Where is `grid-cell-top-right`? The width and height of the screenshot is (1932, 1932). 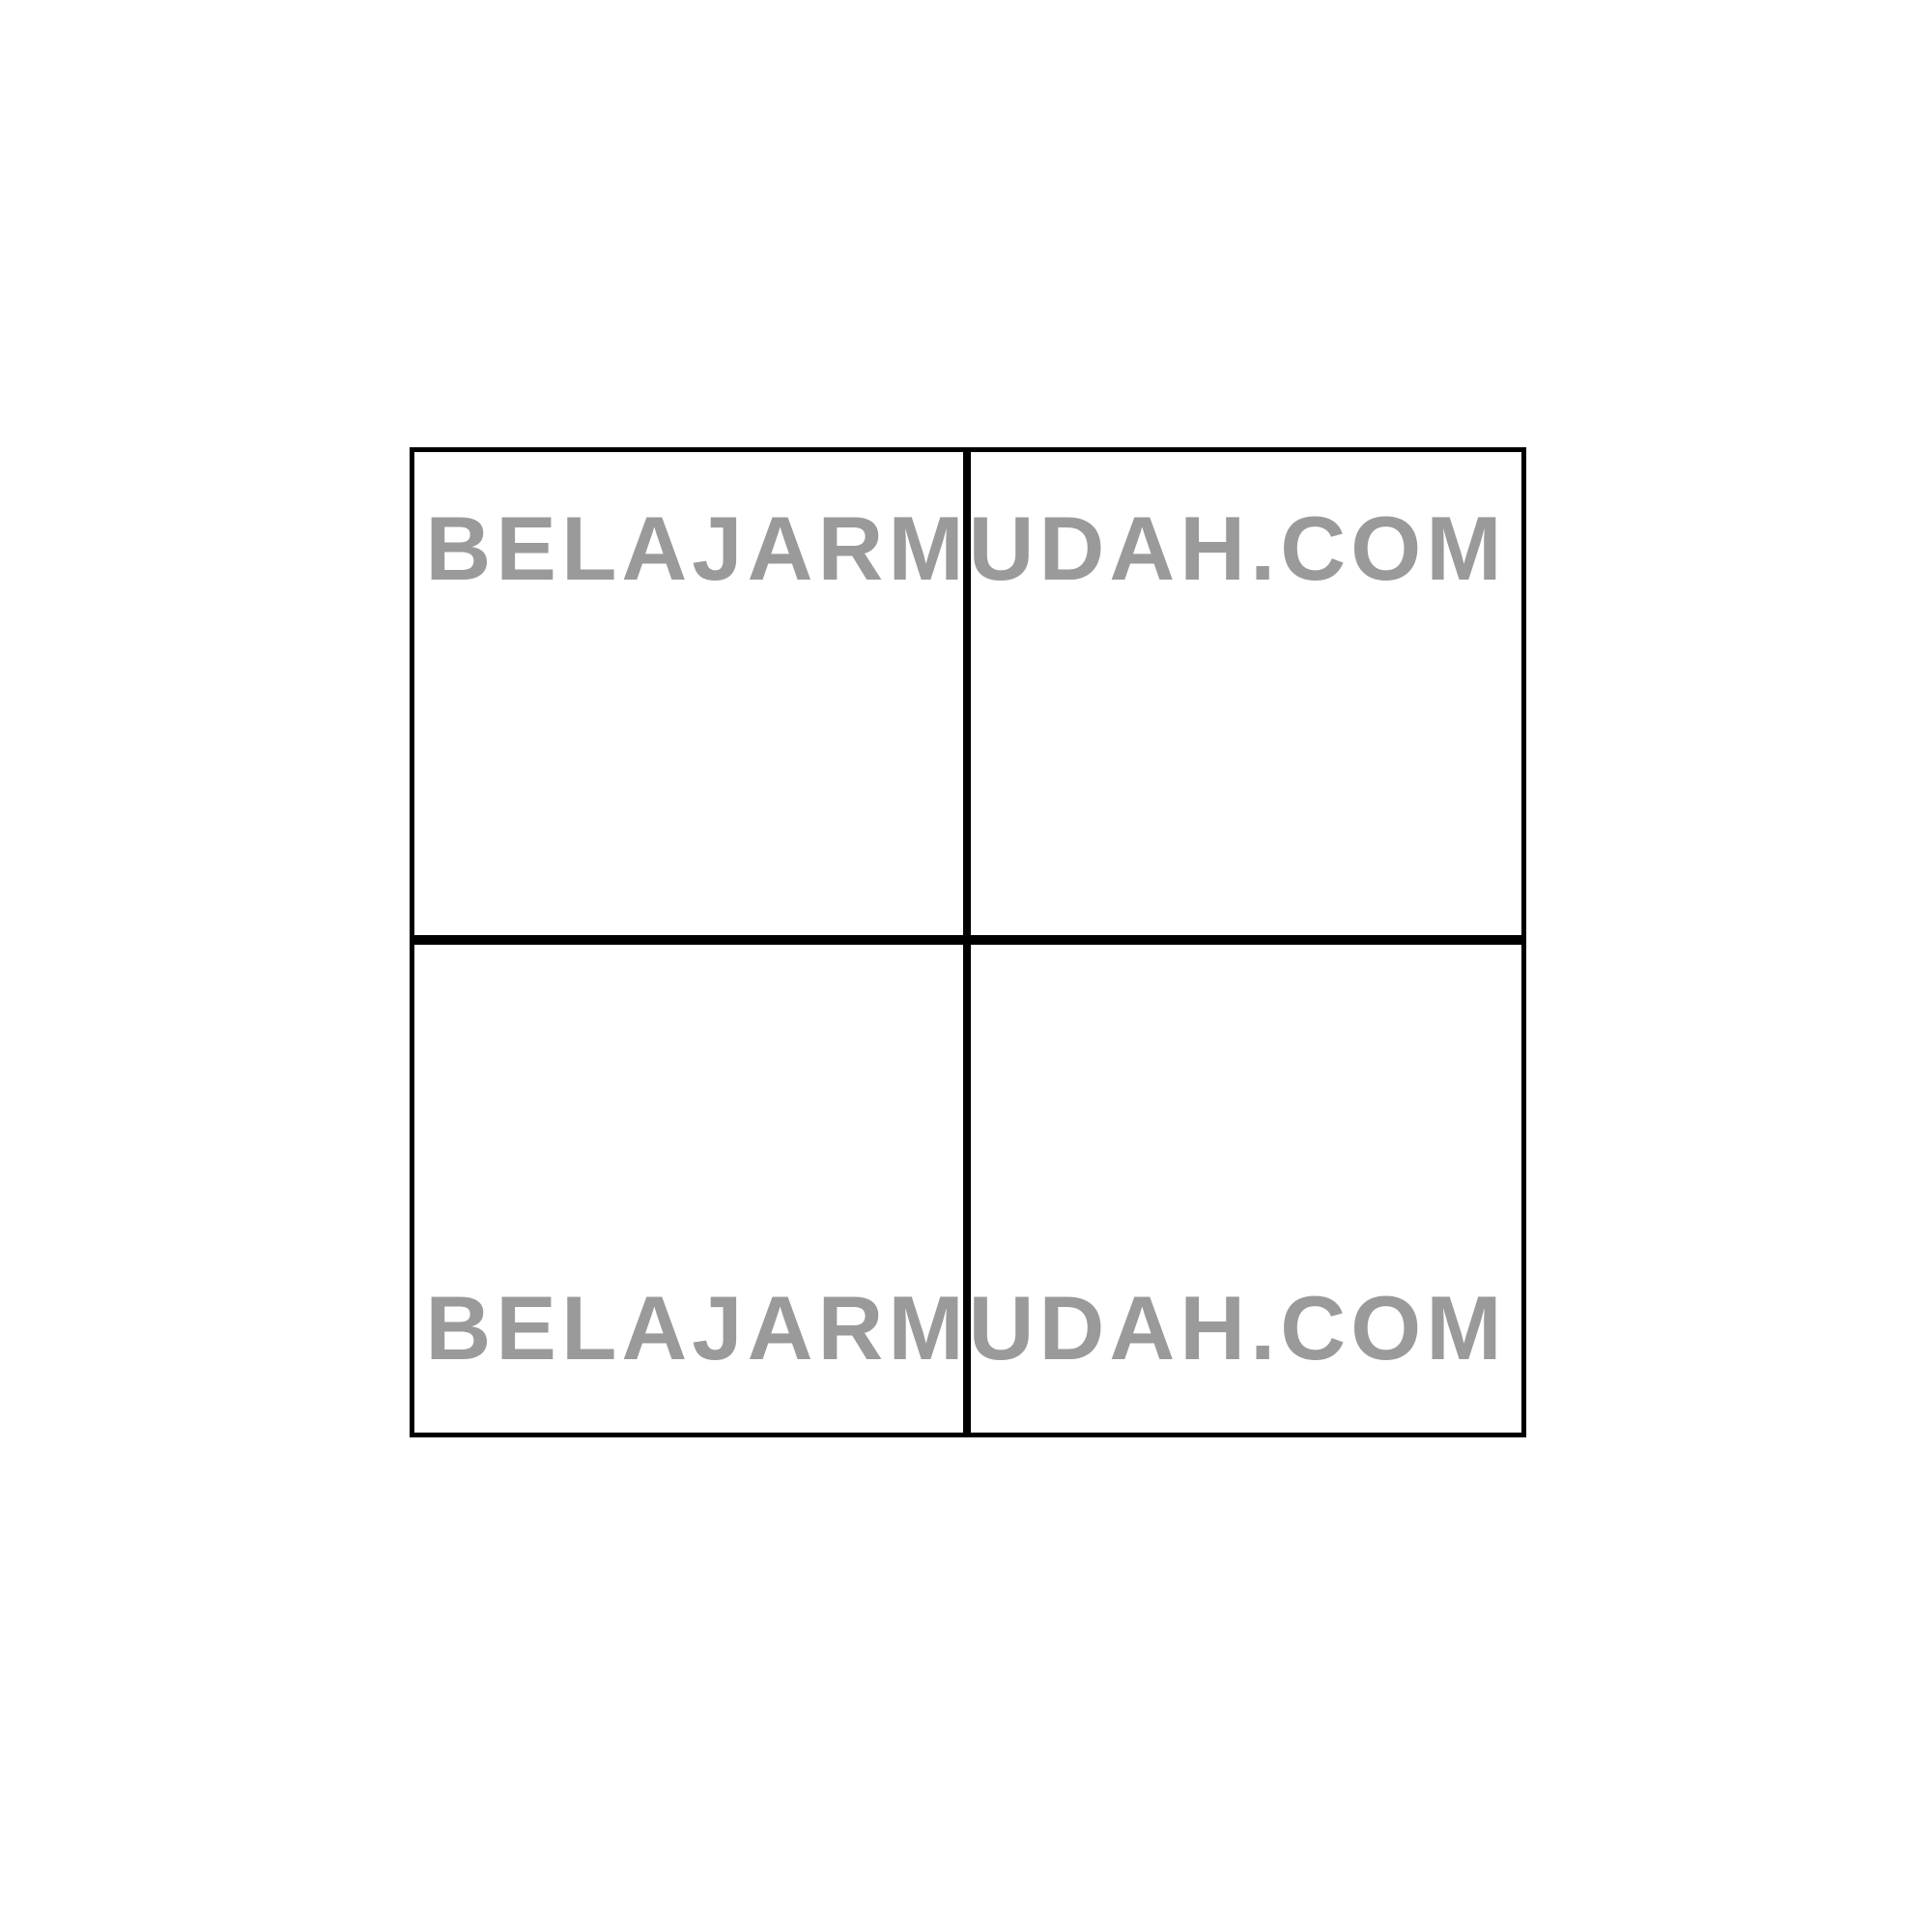 grid-cell-top-right is located at coordinates (1246, 693).